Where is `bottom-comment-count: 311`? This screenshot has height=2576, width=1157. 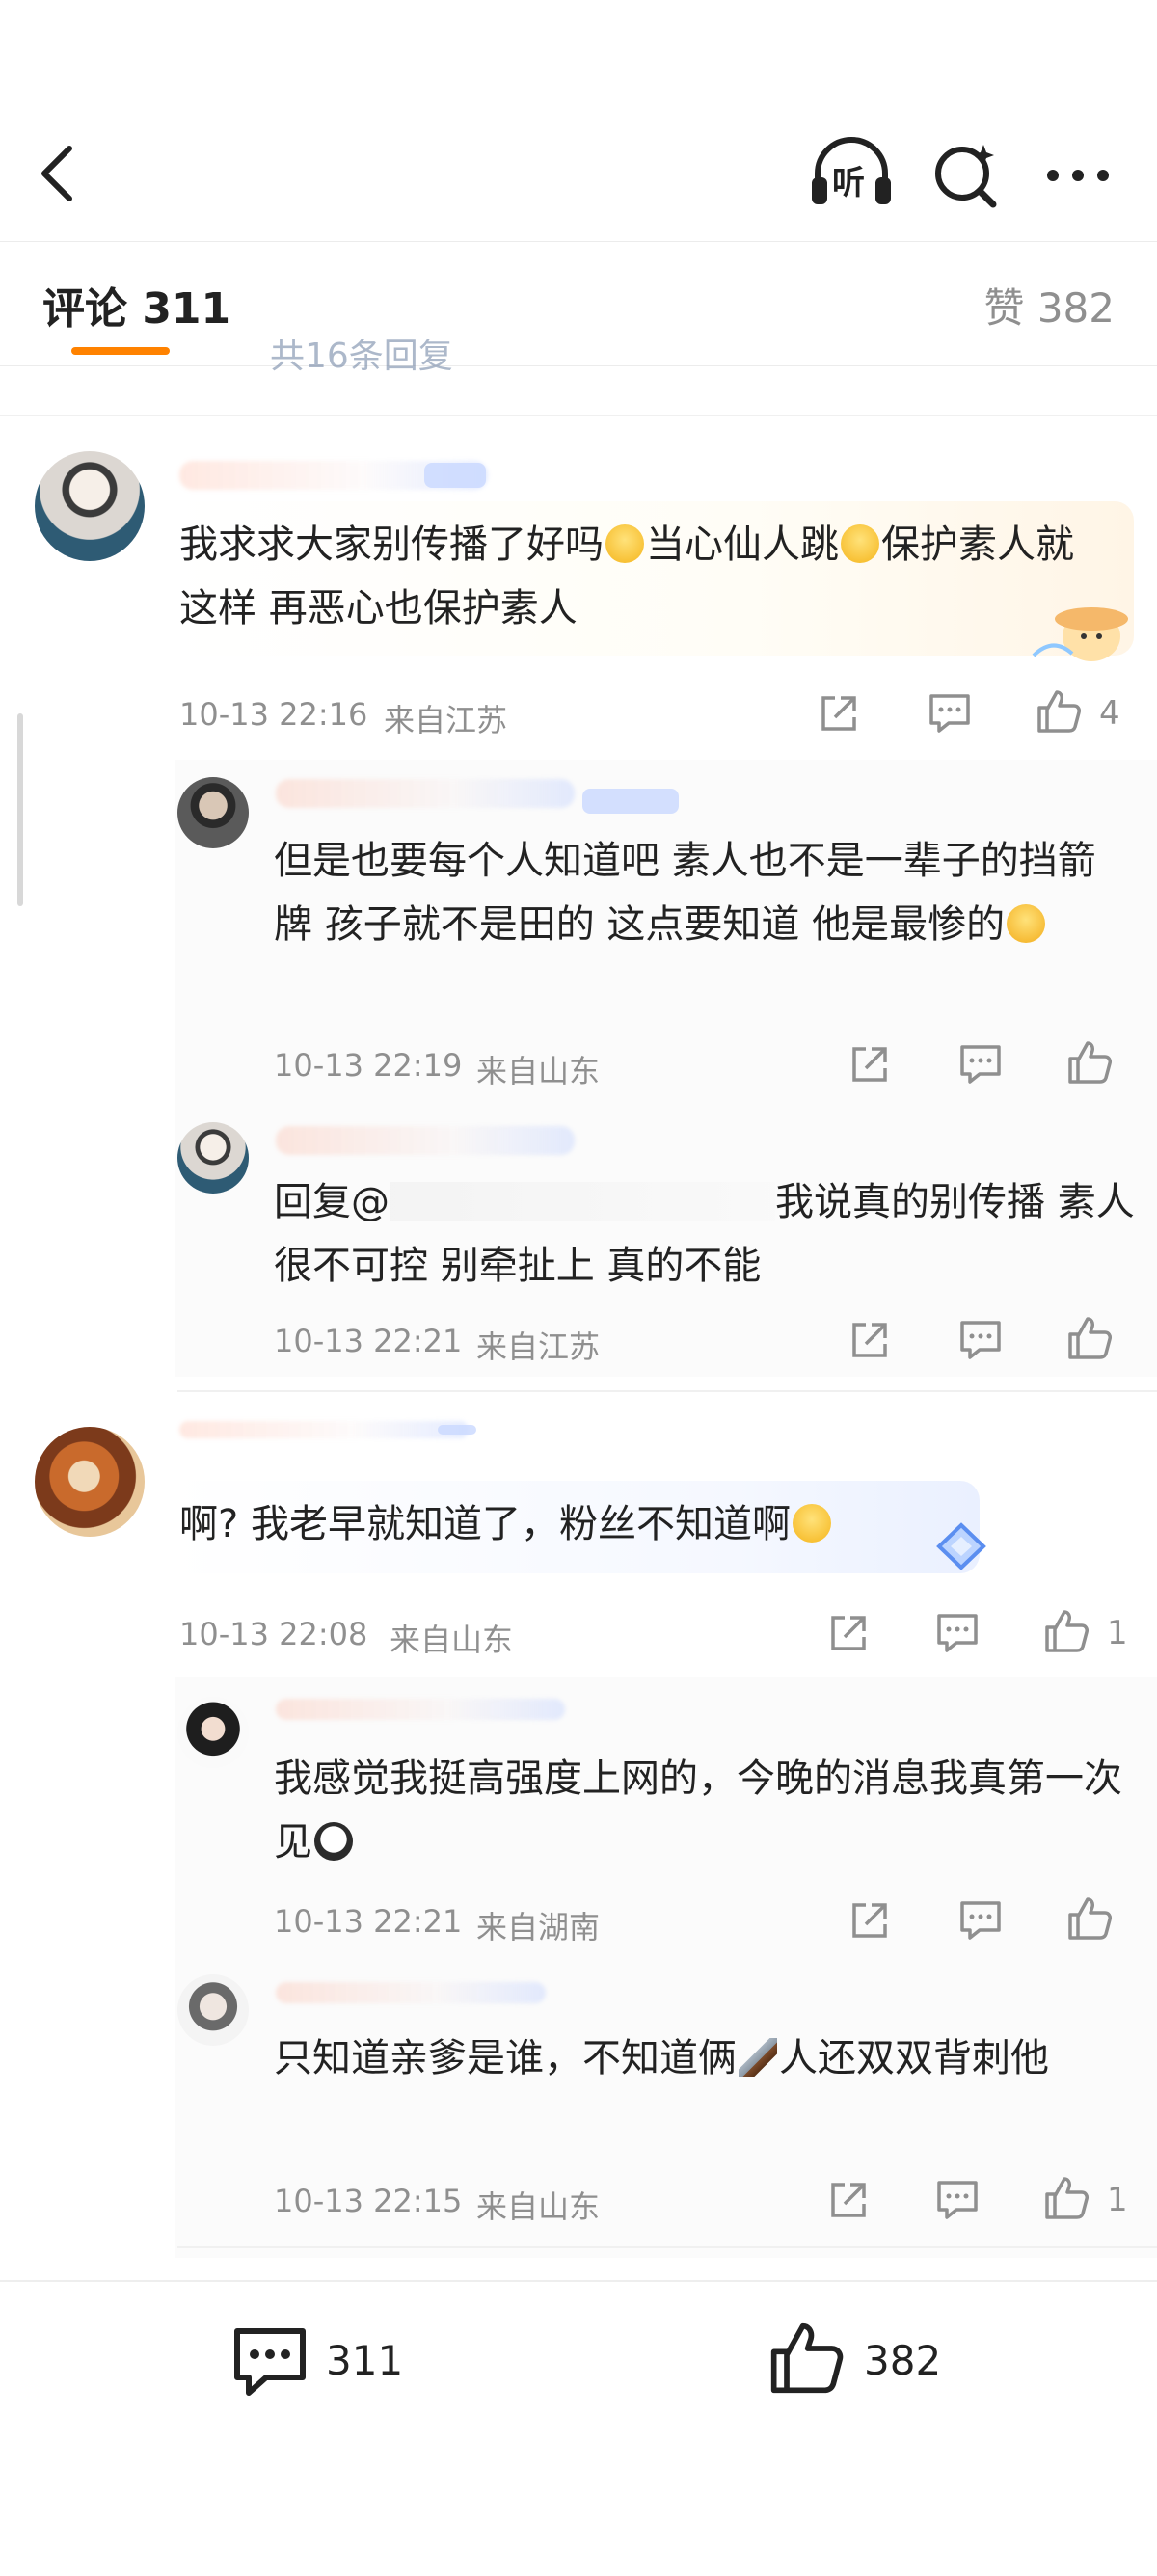
bottom-comment-count: 311 is located at coordinates (364, 2360).